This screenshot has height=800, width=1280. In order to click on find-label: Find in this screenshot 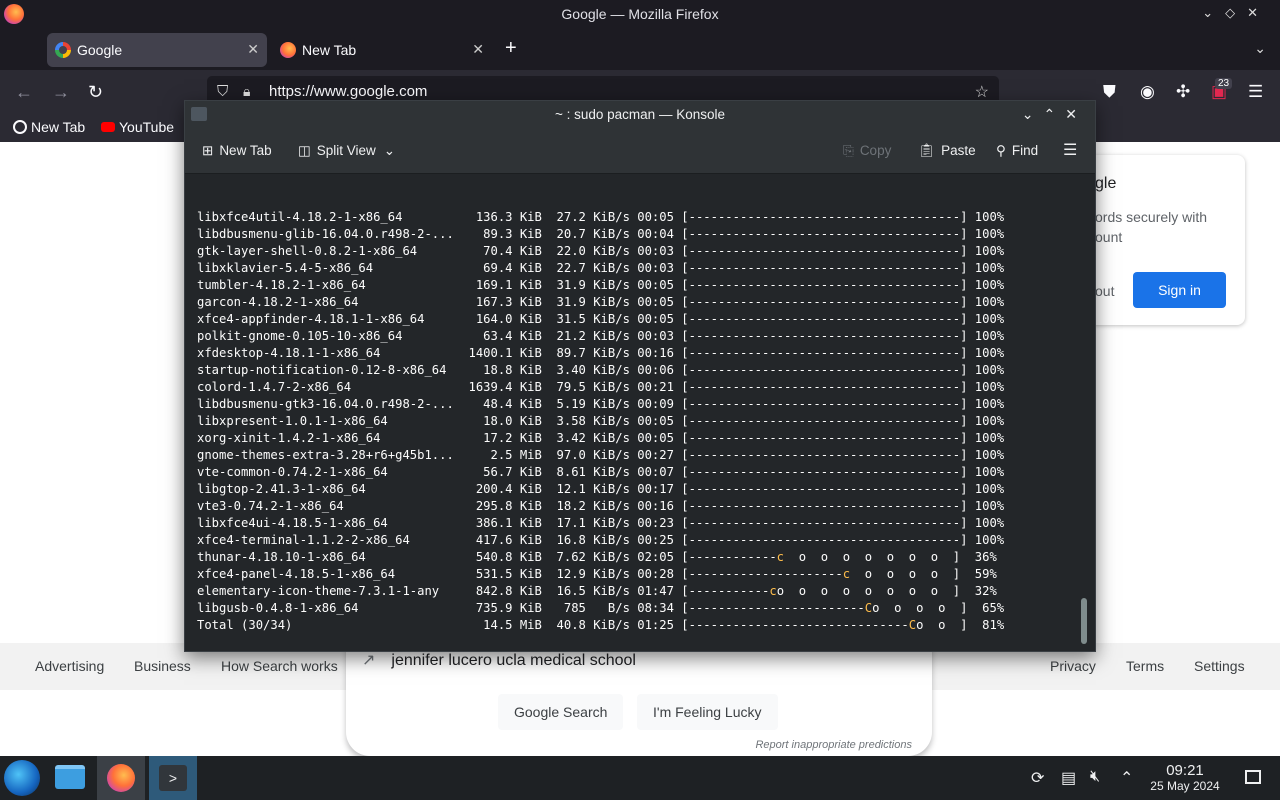, I will do `click(1025, 150)`.